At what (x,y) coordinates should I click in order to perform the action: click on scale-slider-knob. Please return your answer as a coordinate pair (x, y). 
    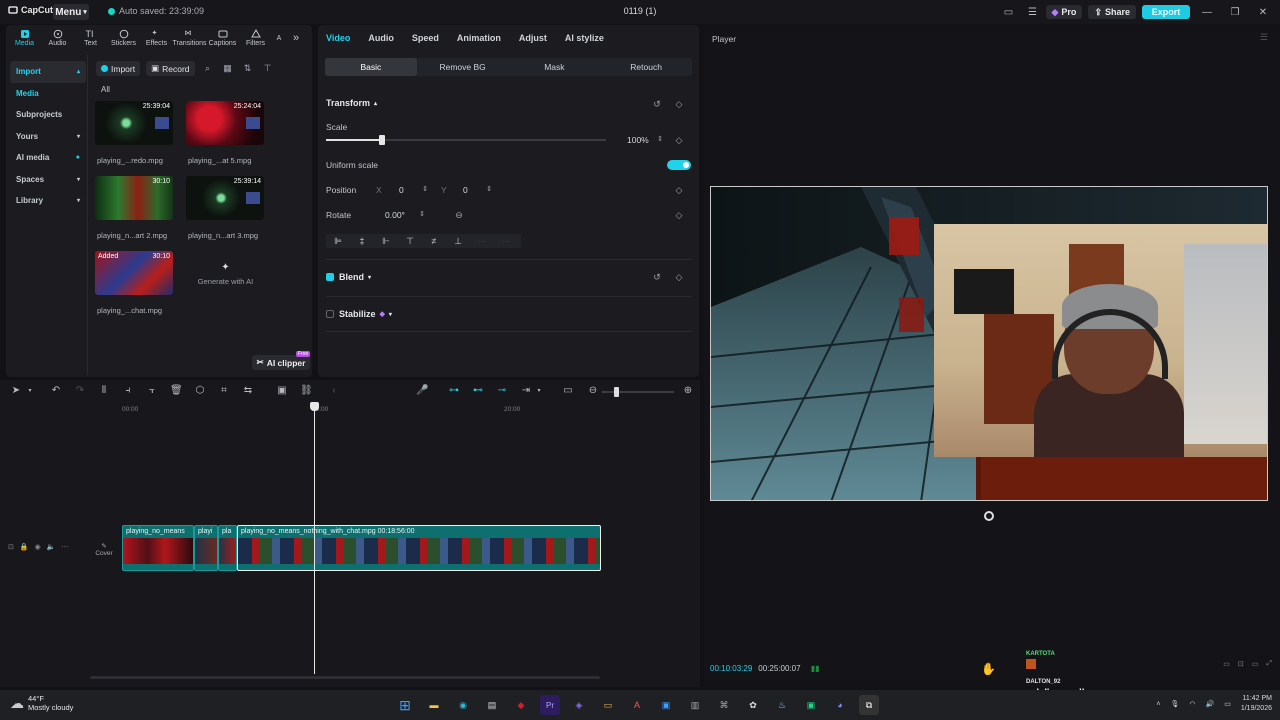
    Looking at the image, I should click on (382, 140).